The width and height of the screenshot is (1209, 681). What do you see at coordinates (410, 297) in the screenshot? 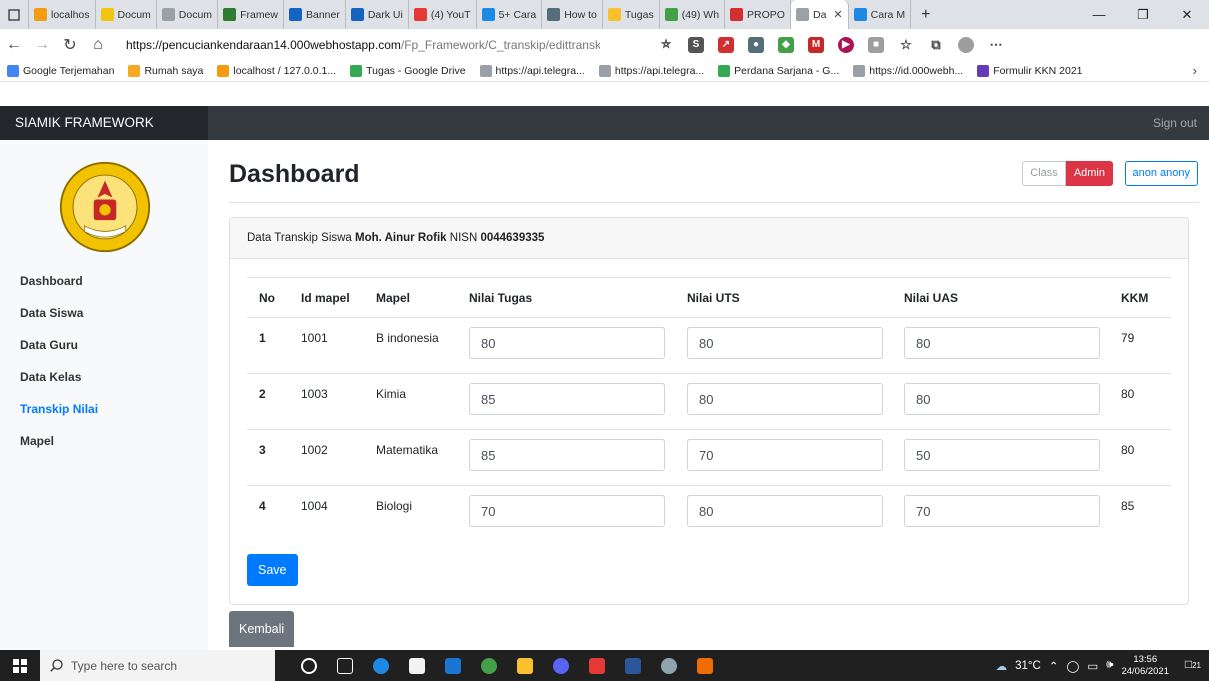
I see `column-header: Mapel` at bounding box center [410, 297].